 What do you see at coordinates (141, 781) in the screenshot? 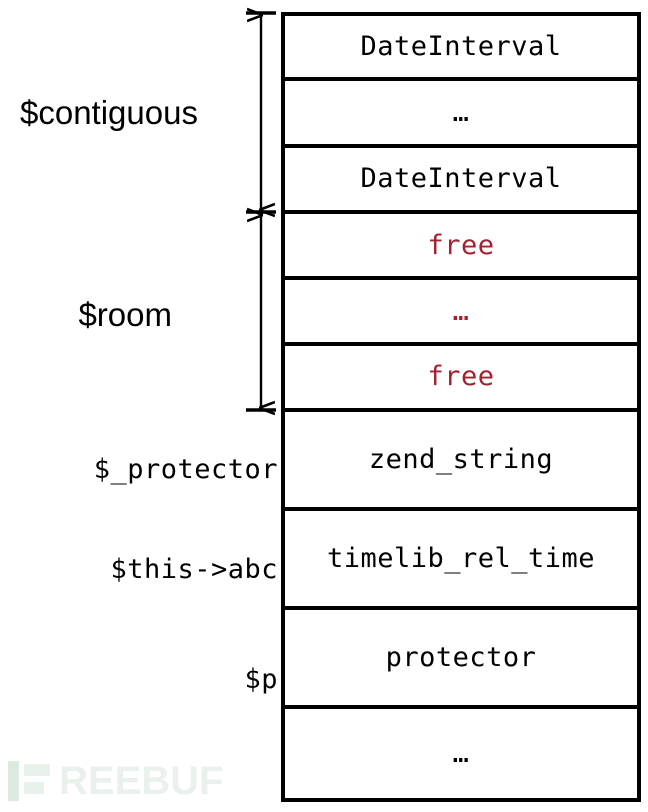
I see `freebuf-watermark-text: REEBUF` at bounding box center [141, 781].